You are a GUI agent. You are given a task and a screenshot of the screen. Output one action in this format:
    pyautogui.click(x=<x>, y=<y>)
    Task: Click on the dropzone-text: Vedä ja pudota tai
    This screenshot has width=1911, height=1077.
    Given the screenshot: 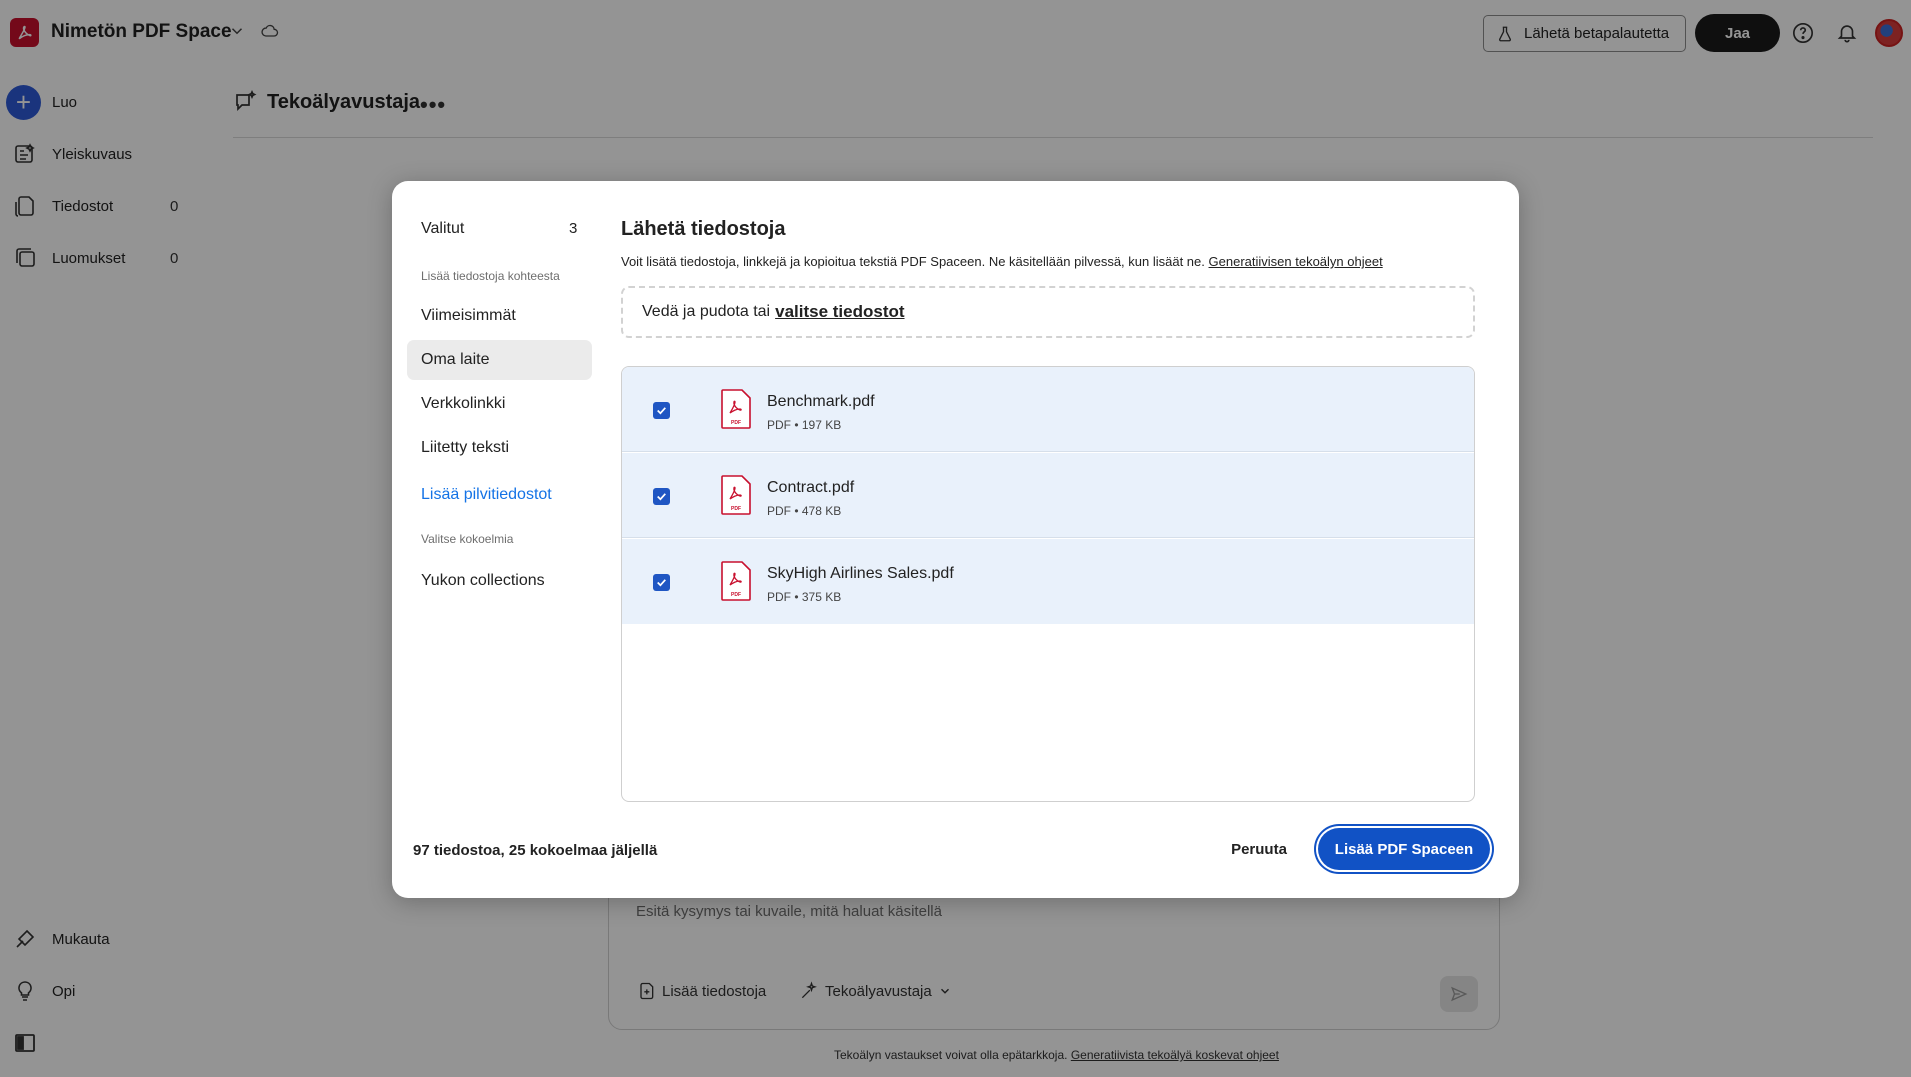 What is the action you would take?
    pyautogui.click(x=706, y=311)
    